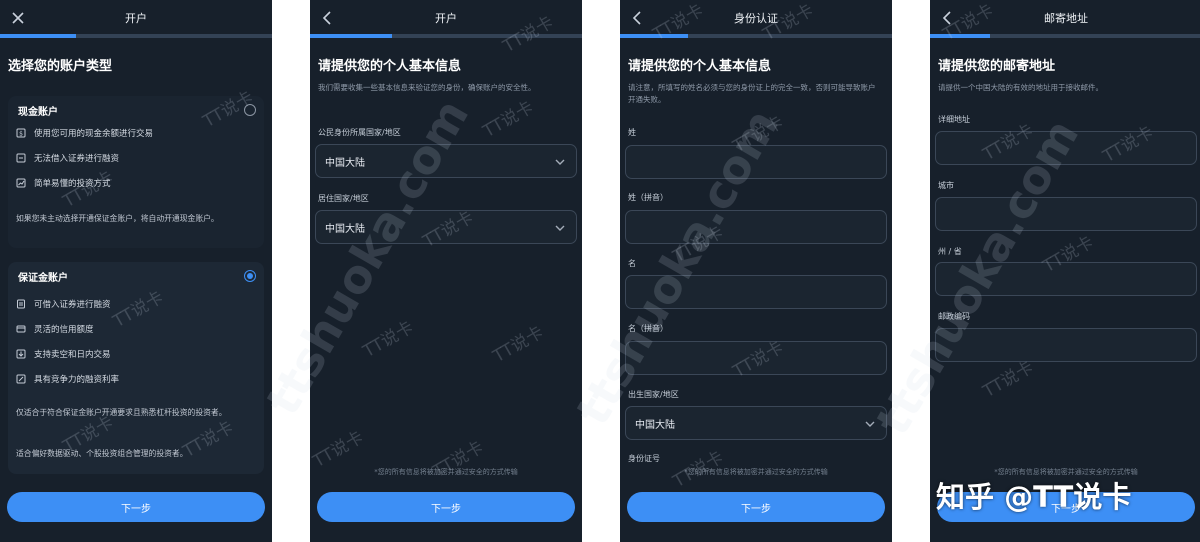 The height and width of the screenshot is (542, 1200). What do you see at coordinates (427, 87) in the screenshot?
I see `section-description: 我们需要收集一些基本信息来验证您的身份，确保账户的安全性。` at bounding box center [427, 87].